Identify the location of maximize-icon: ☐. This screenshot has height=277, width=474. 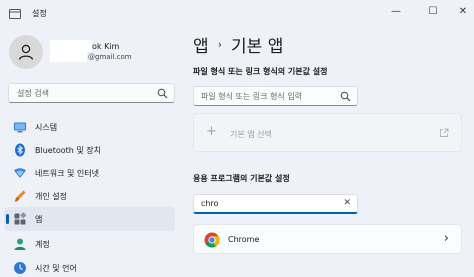
(433, 11).